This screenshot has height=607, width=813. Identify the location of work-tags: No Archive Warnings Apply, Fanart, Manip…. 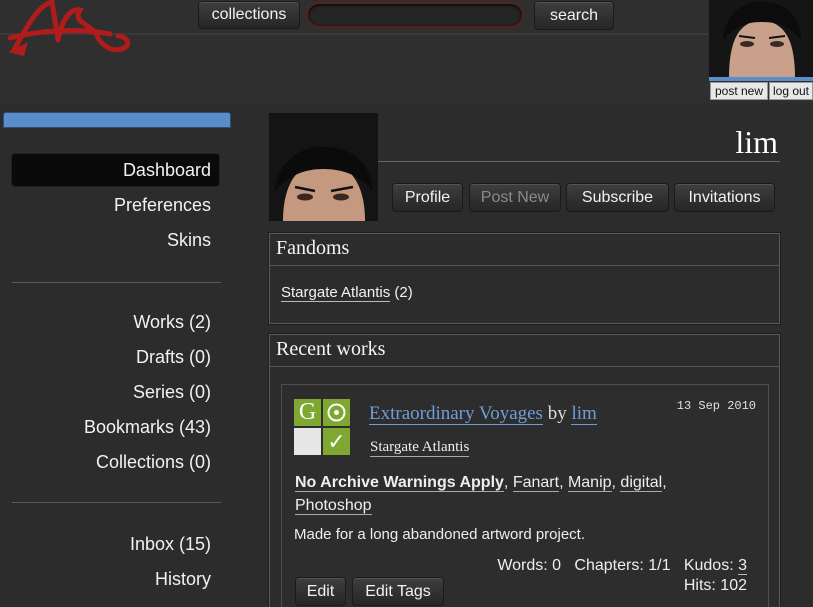
(481, 494).